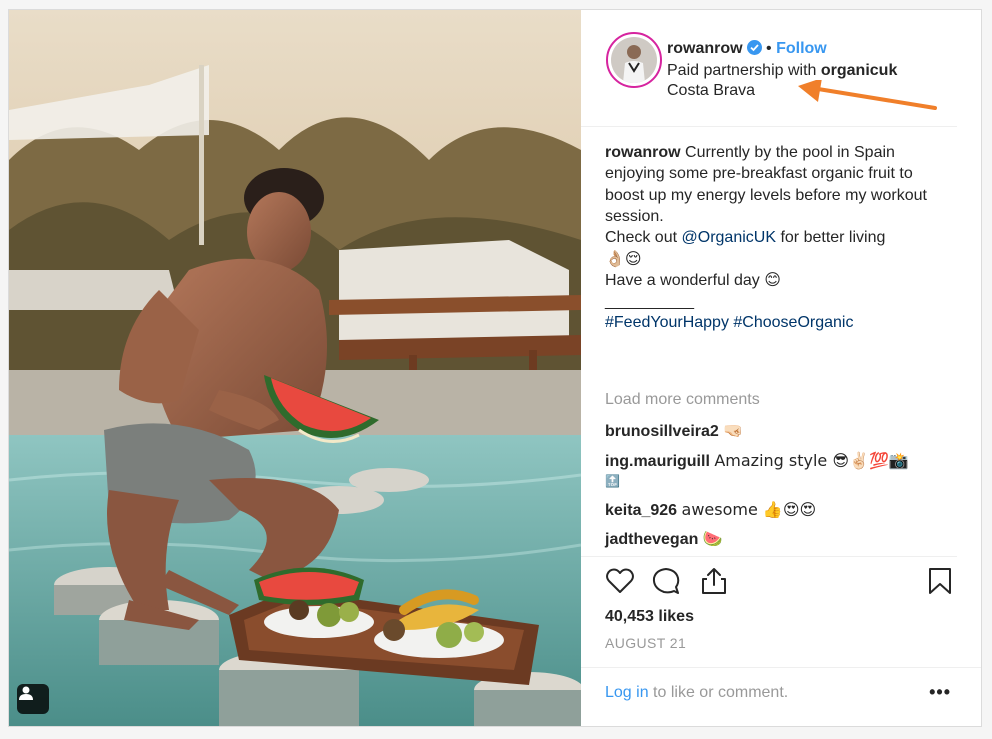  Describe the element at coordinates (769, 126) in the screenshot. I see `header-divider` at that location.